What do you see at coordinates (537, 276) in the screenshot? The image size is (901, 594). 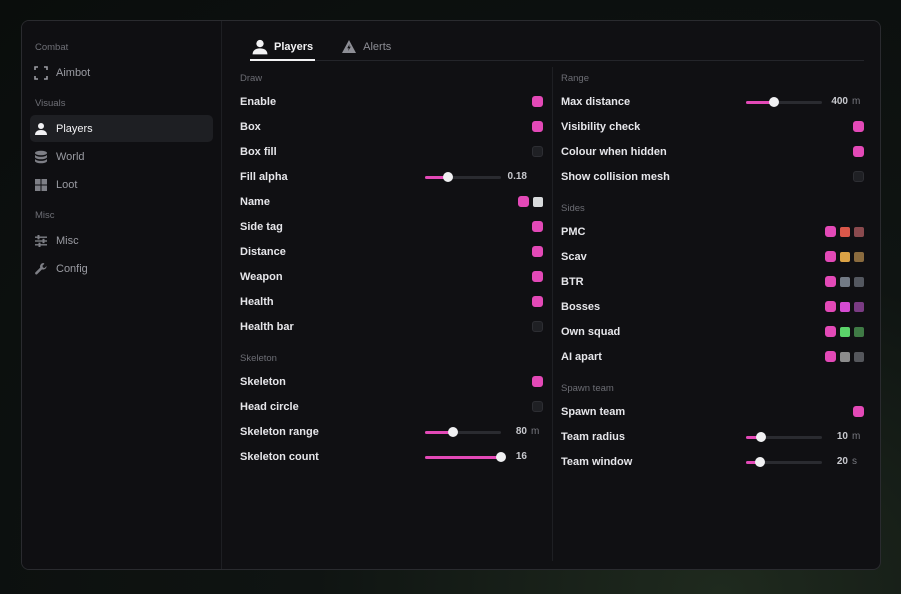 I see `weapon-checkbox` at bounding box center [537, 276].